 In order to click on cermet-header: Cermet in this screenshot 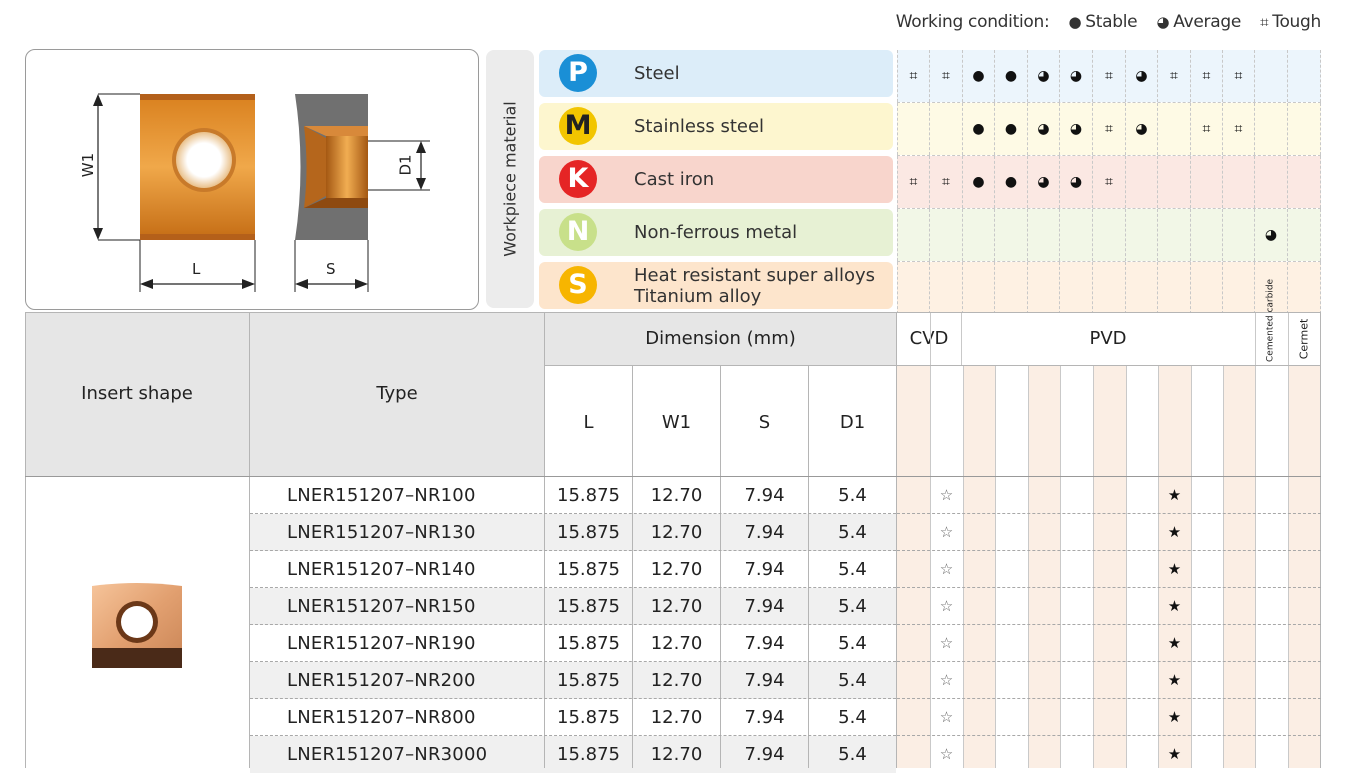, I will do `click(1304, 339)`.